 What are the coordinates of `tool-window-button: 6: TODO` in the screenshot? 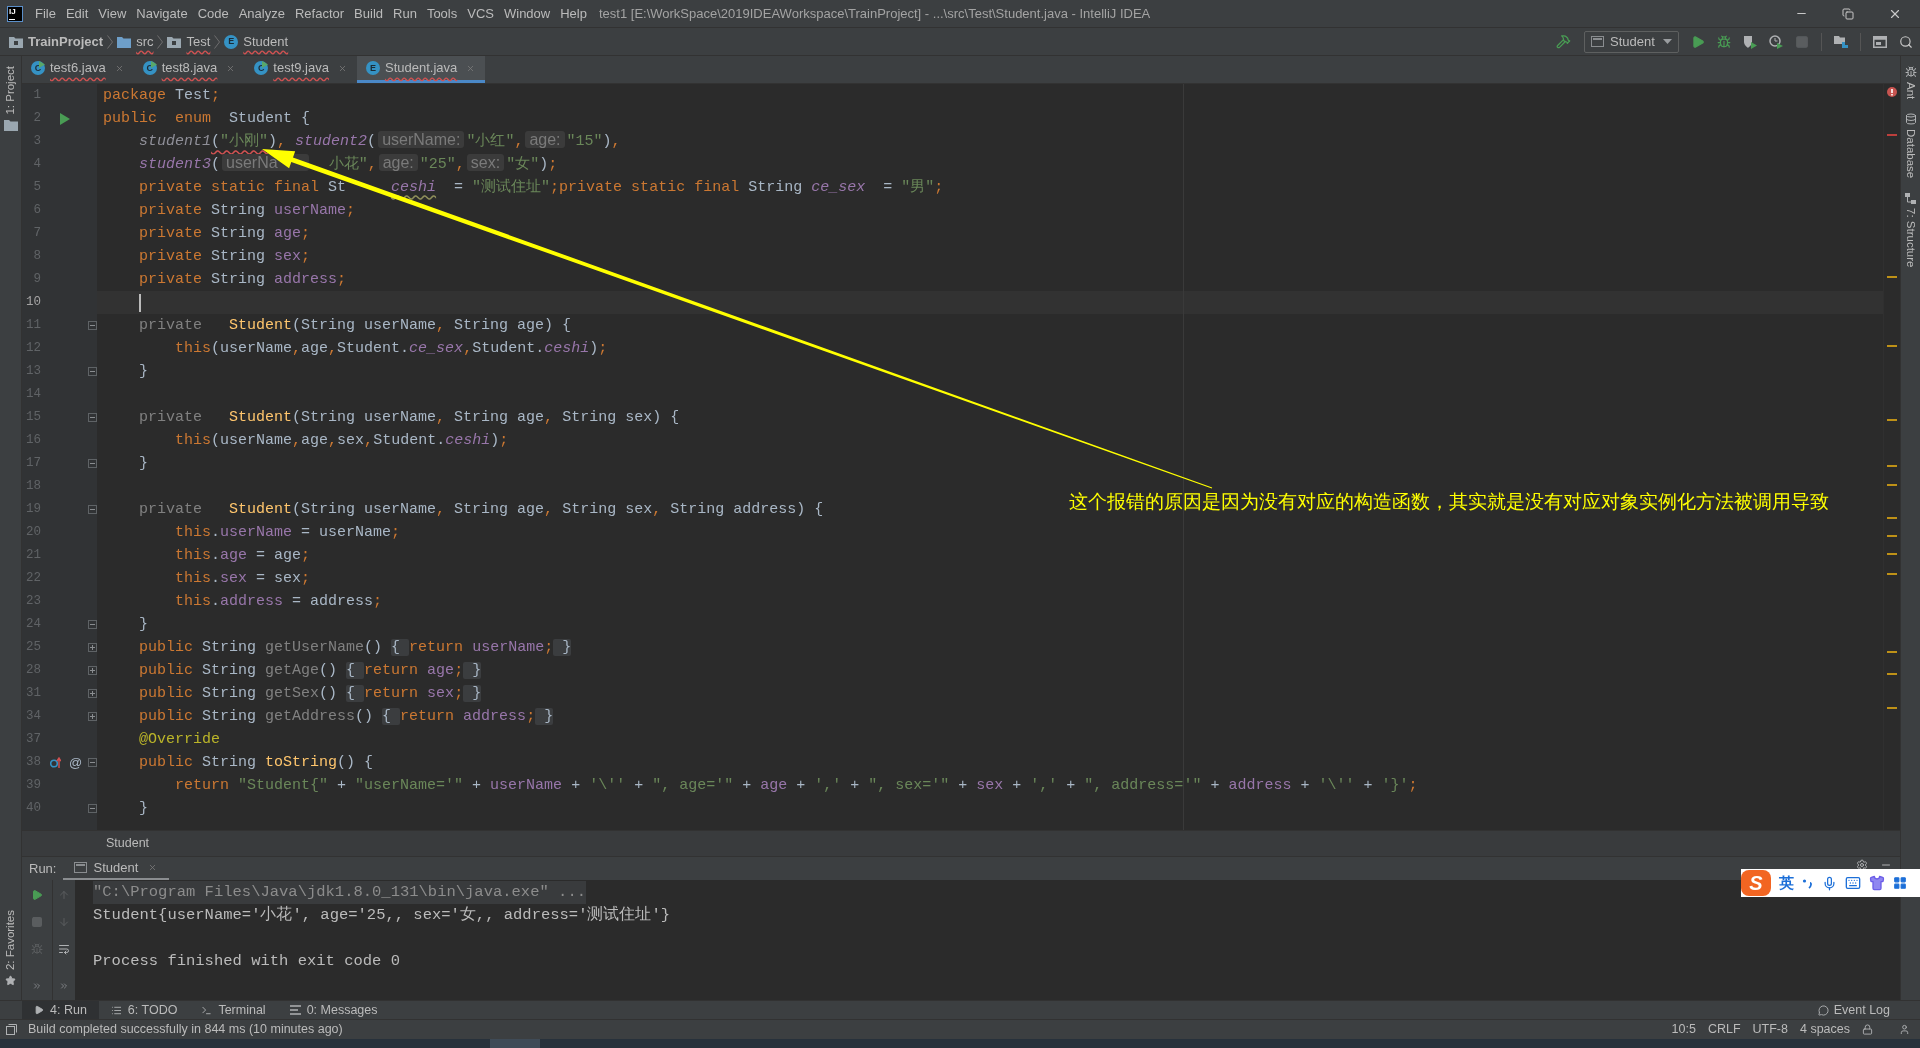 It's located at (144, 1010).